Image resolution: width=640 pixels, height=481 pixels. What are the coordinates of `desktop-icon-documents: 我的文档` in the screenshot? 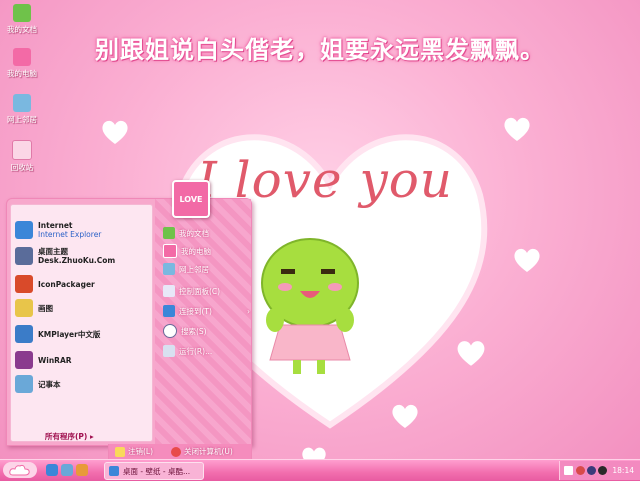 It's located at (22, 19).